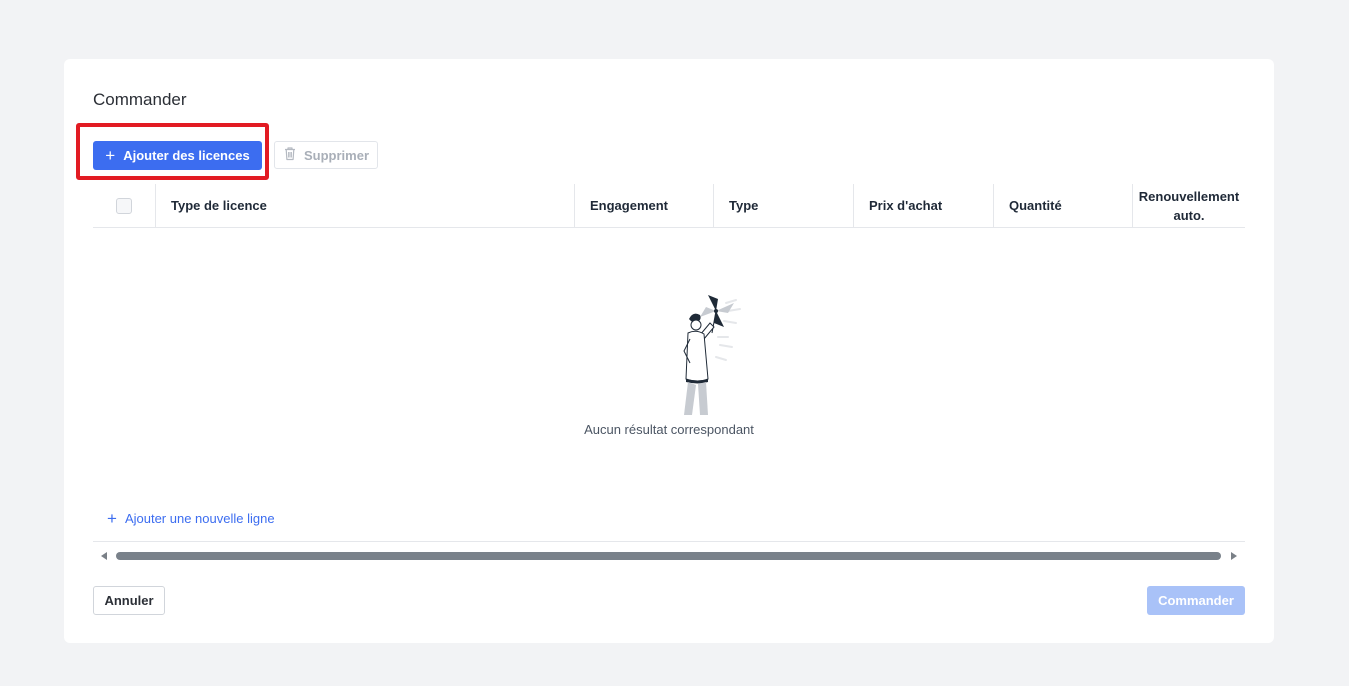 The width and height of the screenshot is (1349, 686). I want to click on add-new-row-link: + Ajouter une nouvelle ligne, so click(191, 518).